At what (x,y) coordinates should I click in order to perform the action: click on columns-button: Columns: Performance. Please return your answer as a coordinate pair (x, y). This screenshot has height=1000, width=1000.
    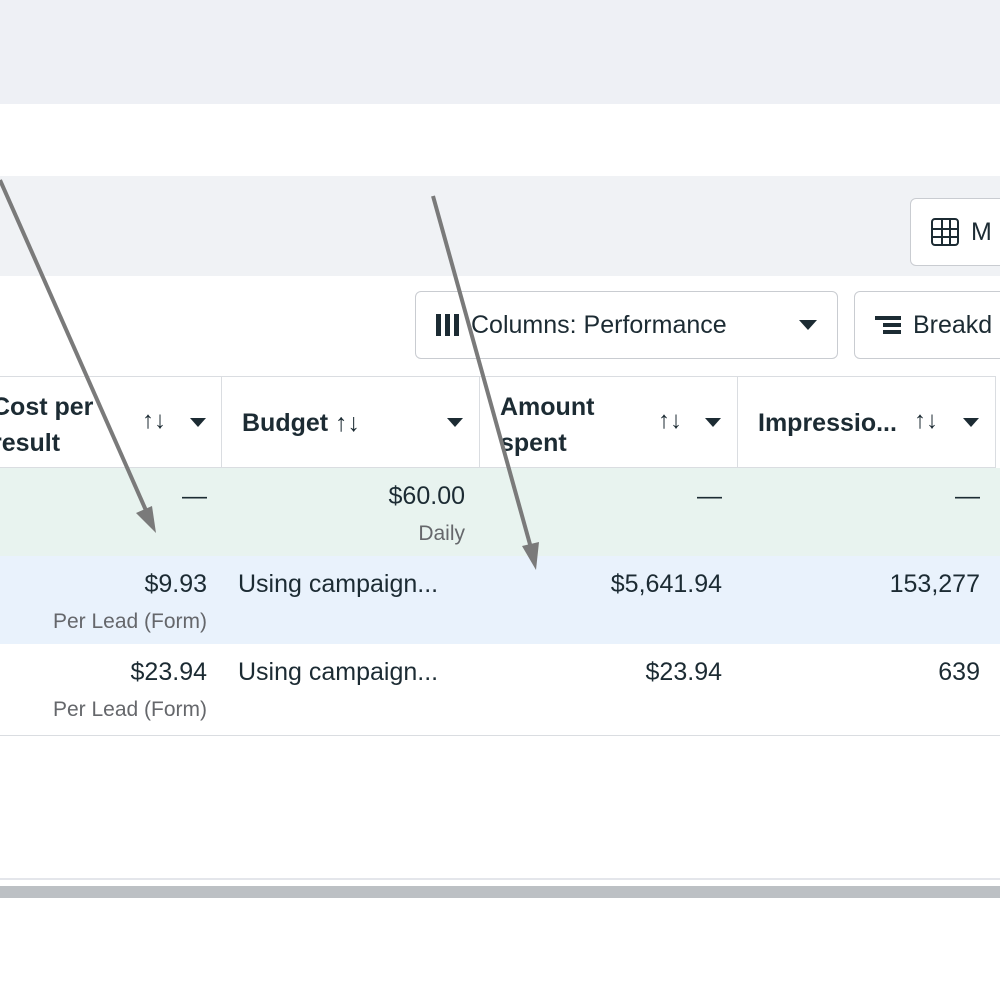
    Looking at the image, I should click on (626, 325).